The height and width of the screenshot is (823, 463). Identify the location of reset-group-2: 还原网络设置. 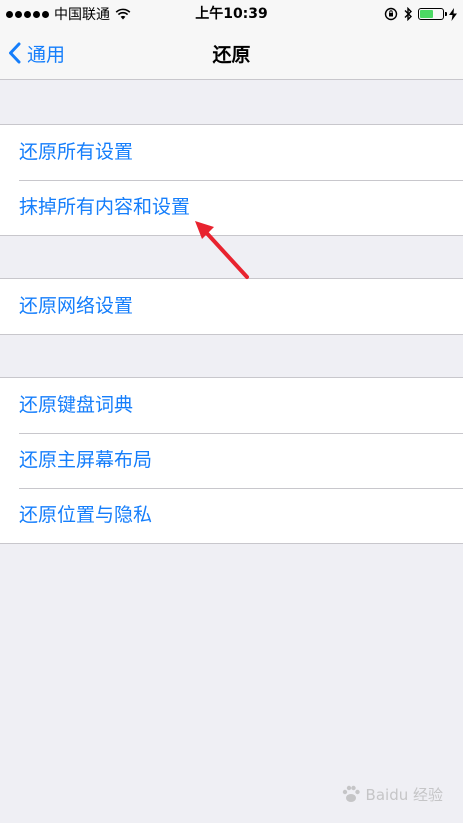
(231, 306).